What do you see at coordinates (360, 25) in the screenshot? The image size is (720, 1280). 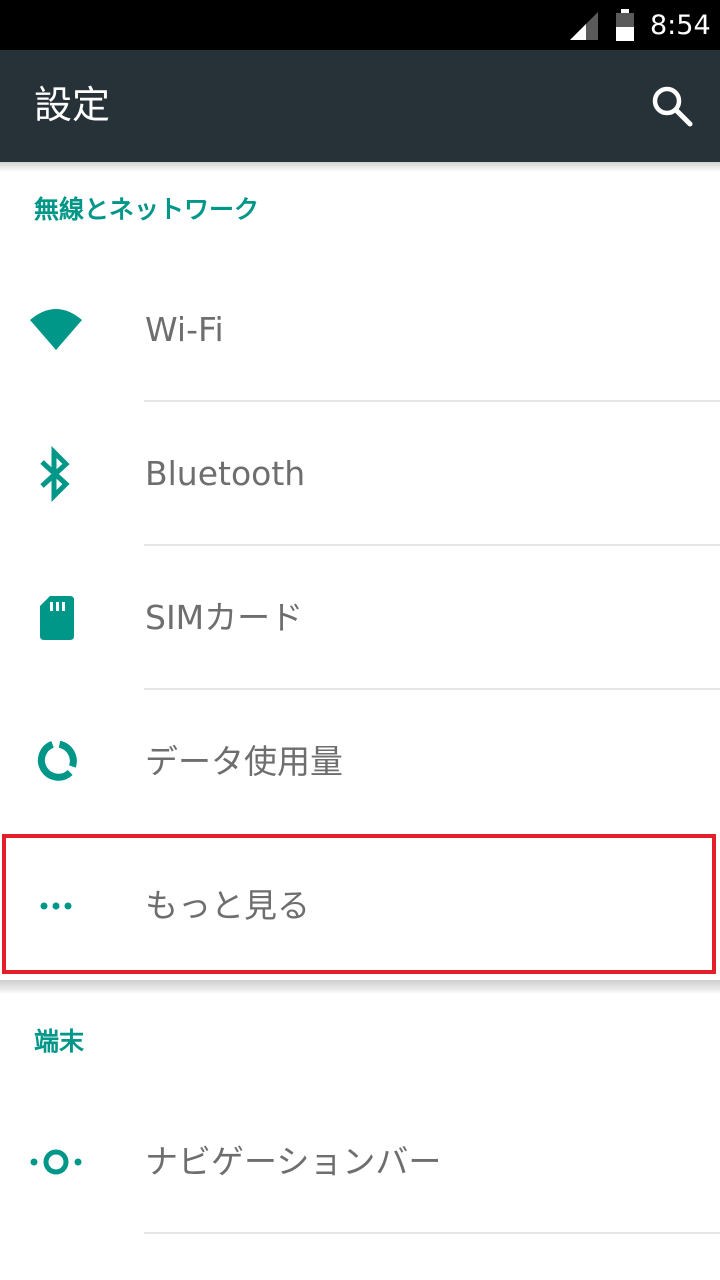 I see `status-bar: 8:54` at bounding box center [360, 25].